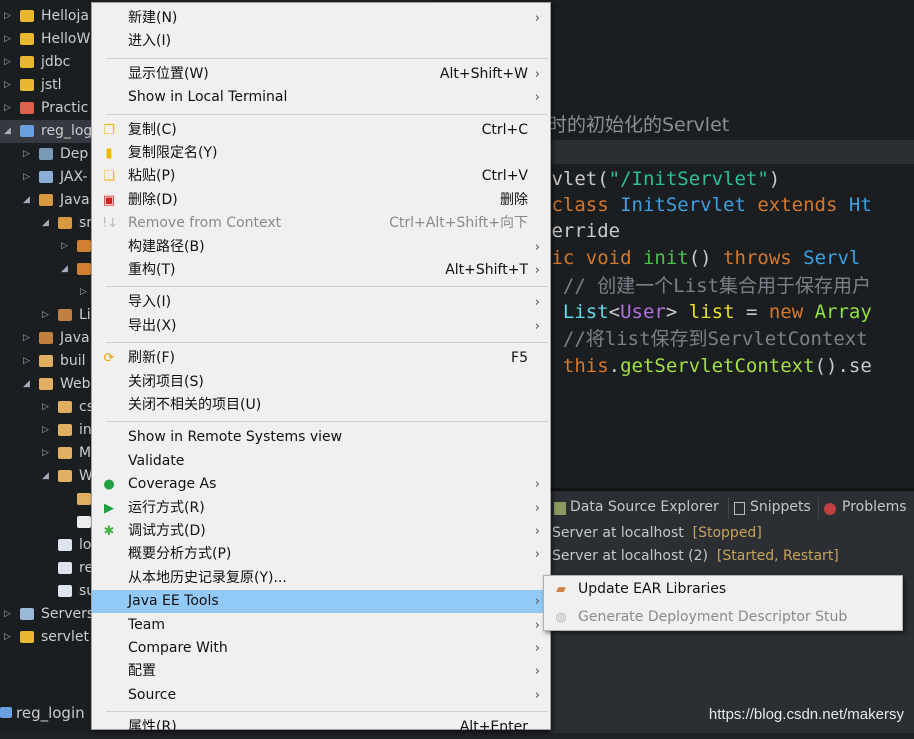 This screenshot has height=739, width=914. What do you see at coordinates (46, 545) in the screenshot?
I see `tree-item: lo` at bounding box center [46, 545].